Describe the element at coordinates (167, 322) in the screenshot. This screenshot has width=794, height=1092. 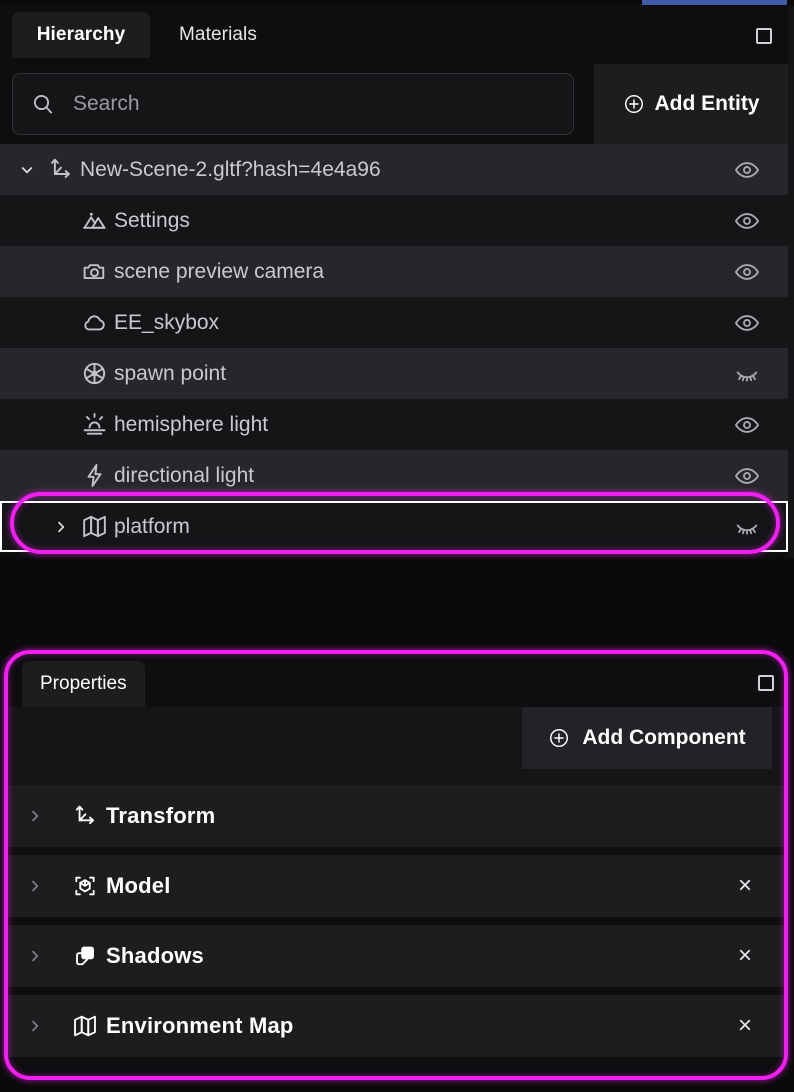
I see `tree-row-label: EE_skybox` at that location.